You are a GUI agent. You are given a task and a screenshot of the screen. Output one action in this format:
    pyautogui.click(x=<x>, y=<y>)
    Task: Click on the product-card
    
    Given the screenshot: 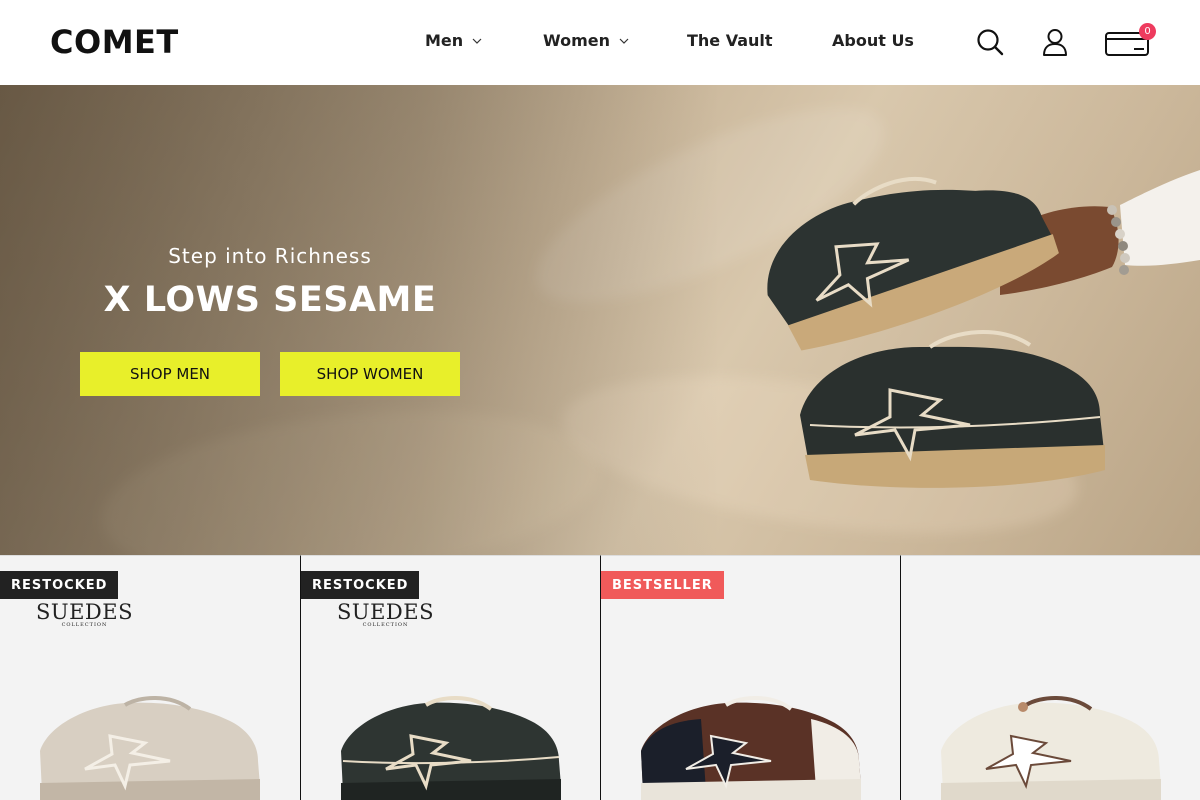 What is the action you would take?
    pyautogui.click(x=1050, y=677)
    